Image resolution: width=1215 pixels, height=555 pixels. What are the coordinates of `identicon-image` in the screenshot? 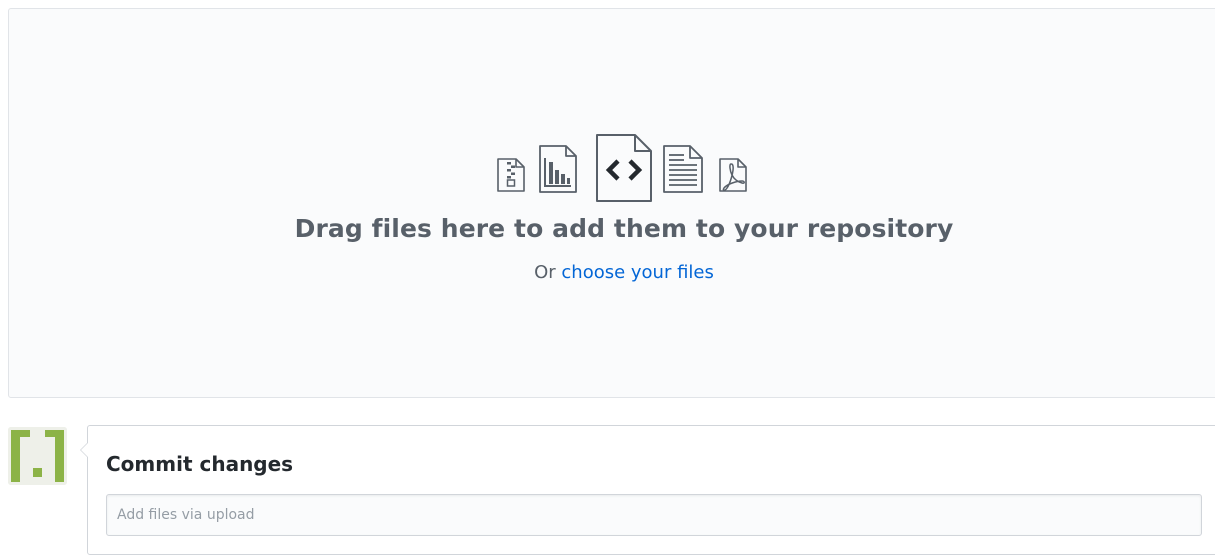 It's located at (37, 456).